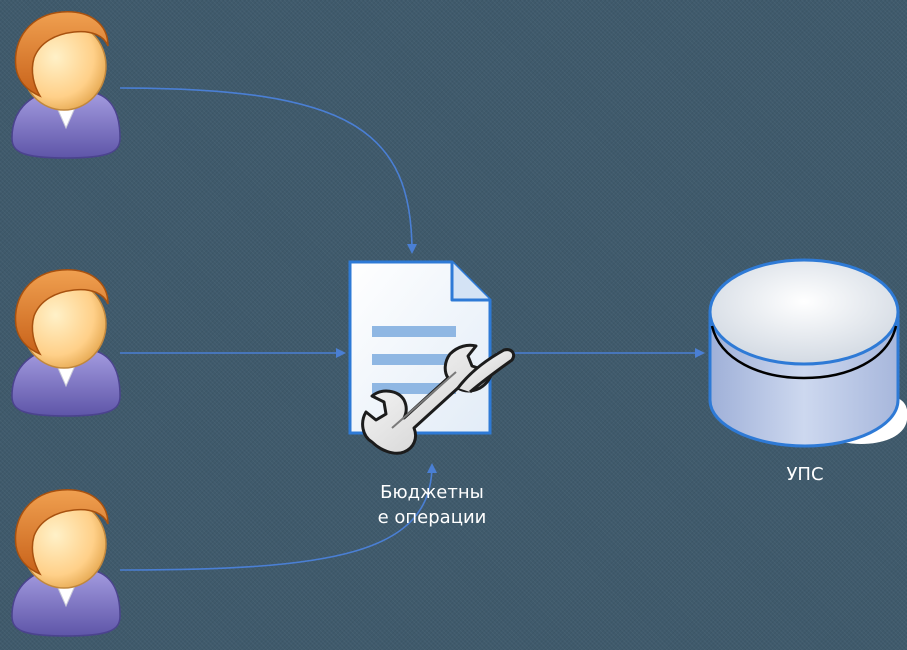  Describe the element at coordinates (268, 170) in the screenshot. I see `connector-user1-to-document` at that location.